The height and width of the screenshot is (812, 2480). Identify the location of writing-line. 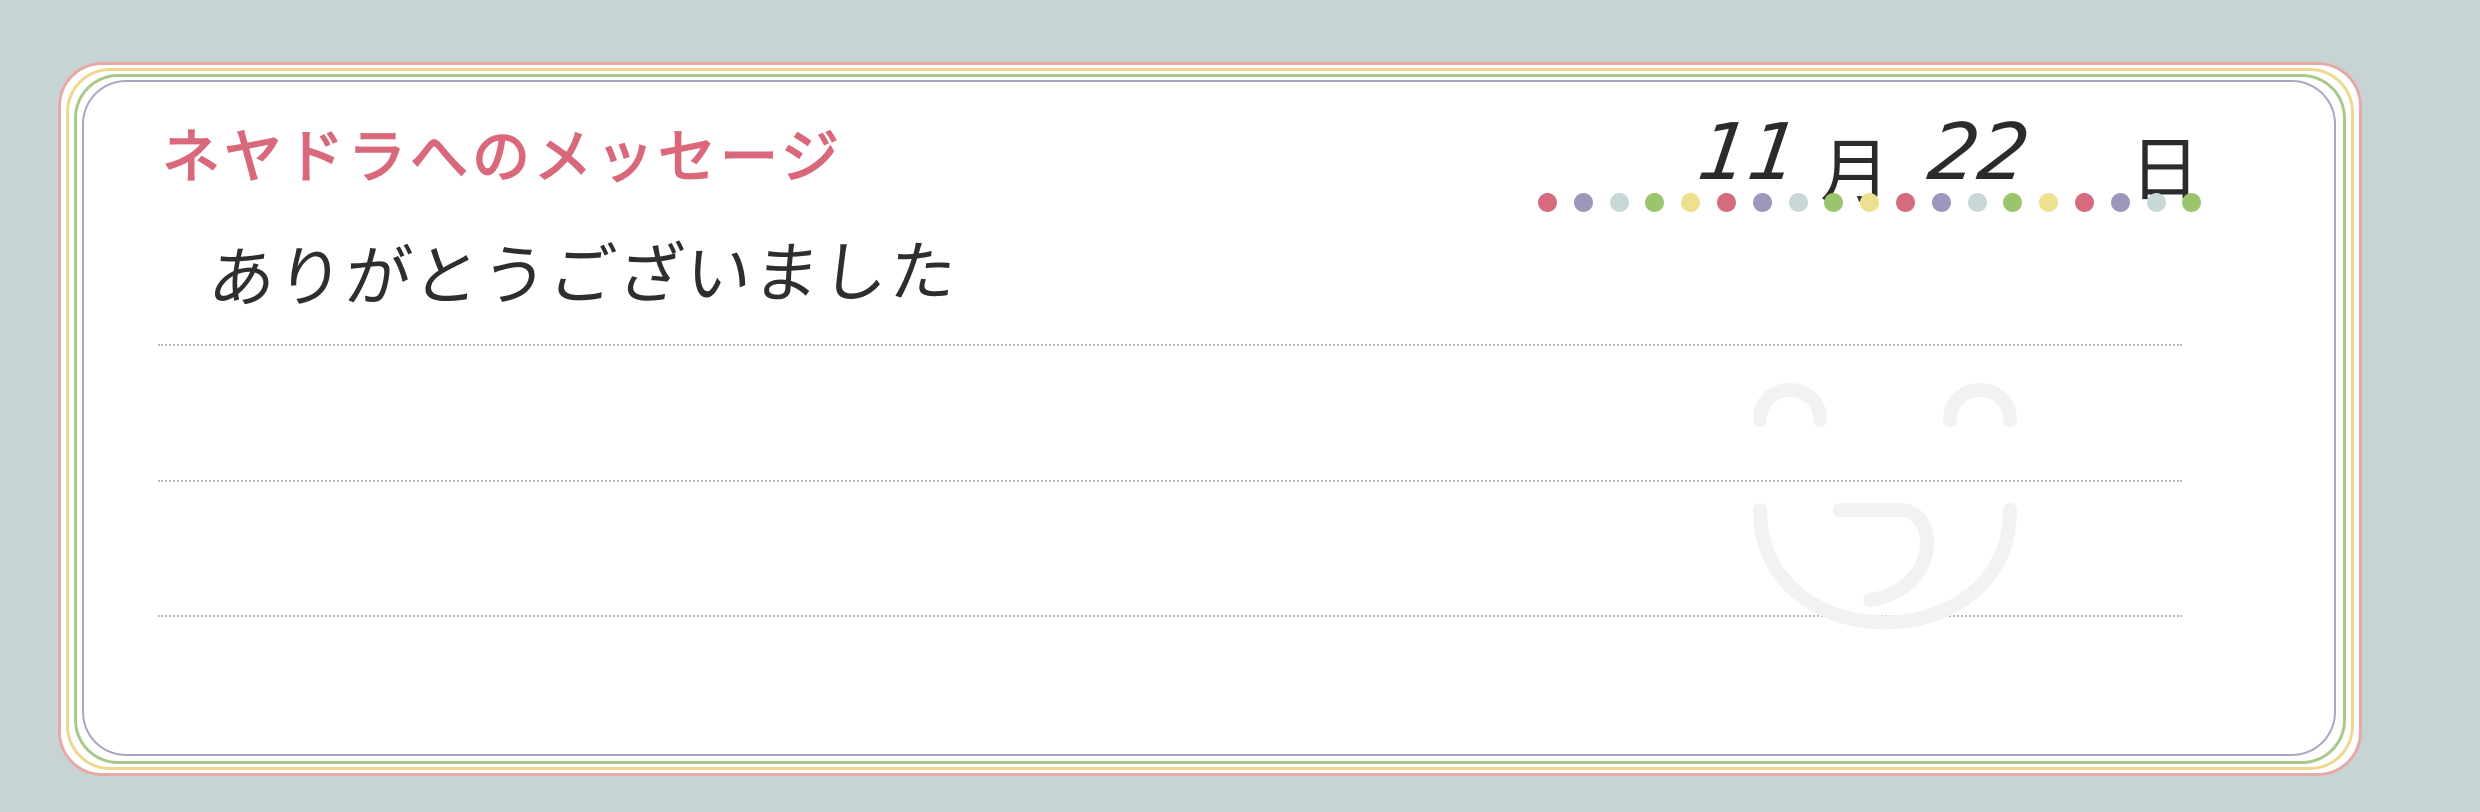
(1170, 345).